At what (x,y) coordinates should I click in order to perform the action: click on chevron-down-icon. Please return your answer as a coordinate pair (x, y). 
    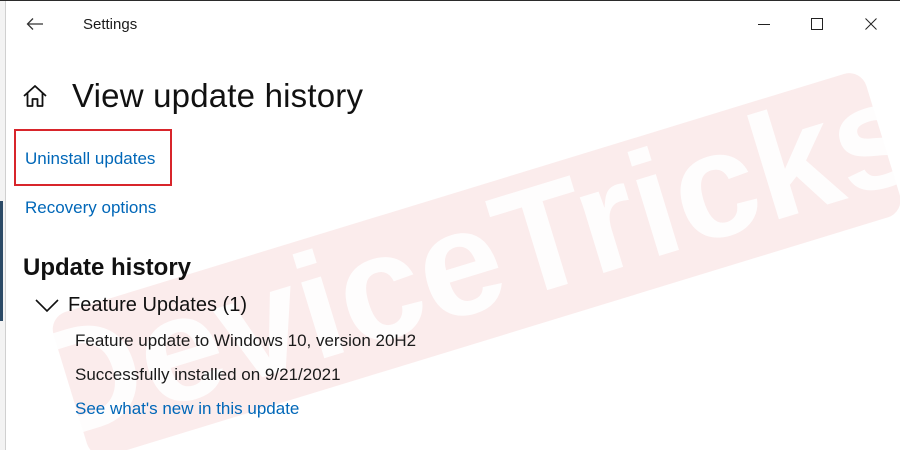
    Looking at the image, I should click on (47, 306).